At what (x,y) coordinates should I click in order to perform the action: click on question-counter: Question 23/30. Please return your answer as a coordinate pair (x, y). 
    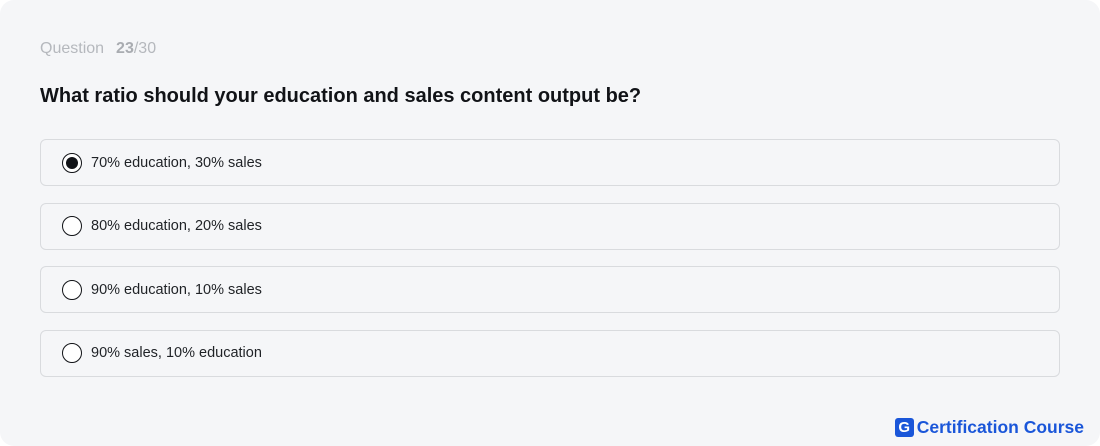
    Looking at the image, I should click on (98, 49).